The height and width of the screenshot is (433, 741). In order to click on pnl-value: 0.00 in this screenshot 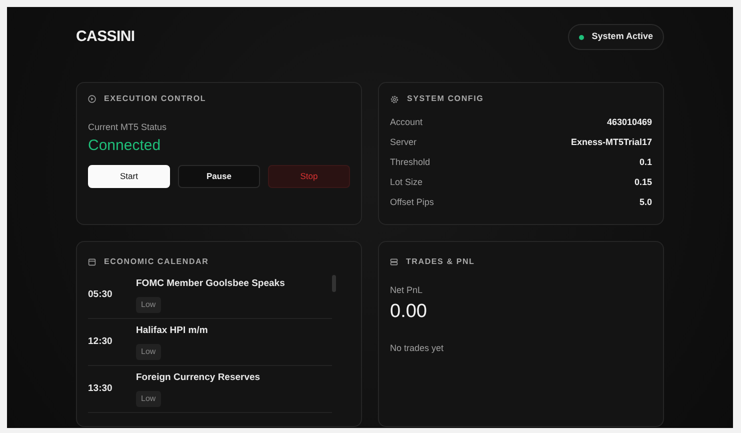, I will do `click(409, 312)`.